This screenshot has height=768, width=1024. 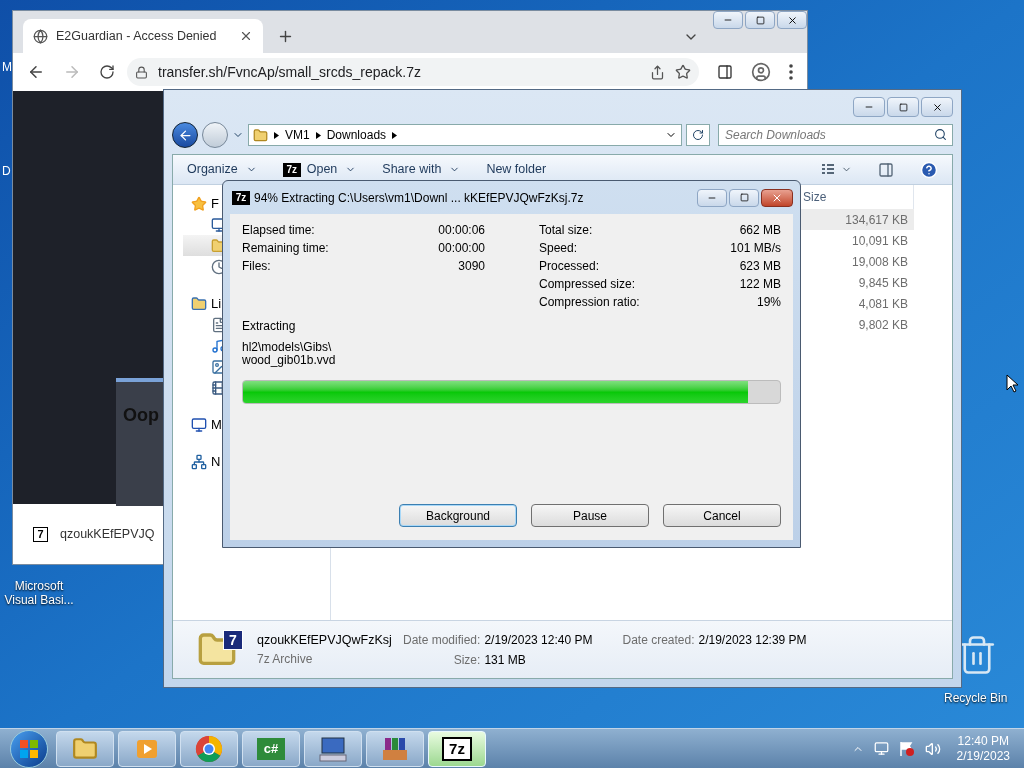 What do you see at coordinates (285, 659) in the screenshot?
I see `file-type: 7z Archive` at bounding box center [285, 659].